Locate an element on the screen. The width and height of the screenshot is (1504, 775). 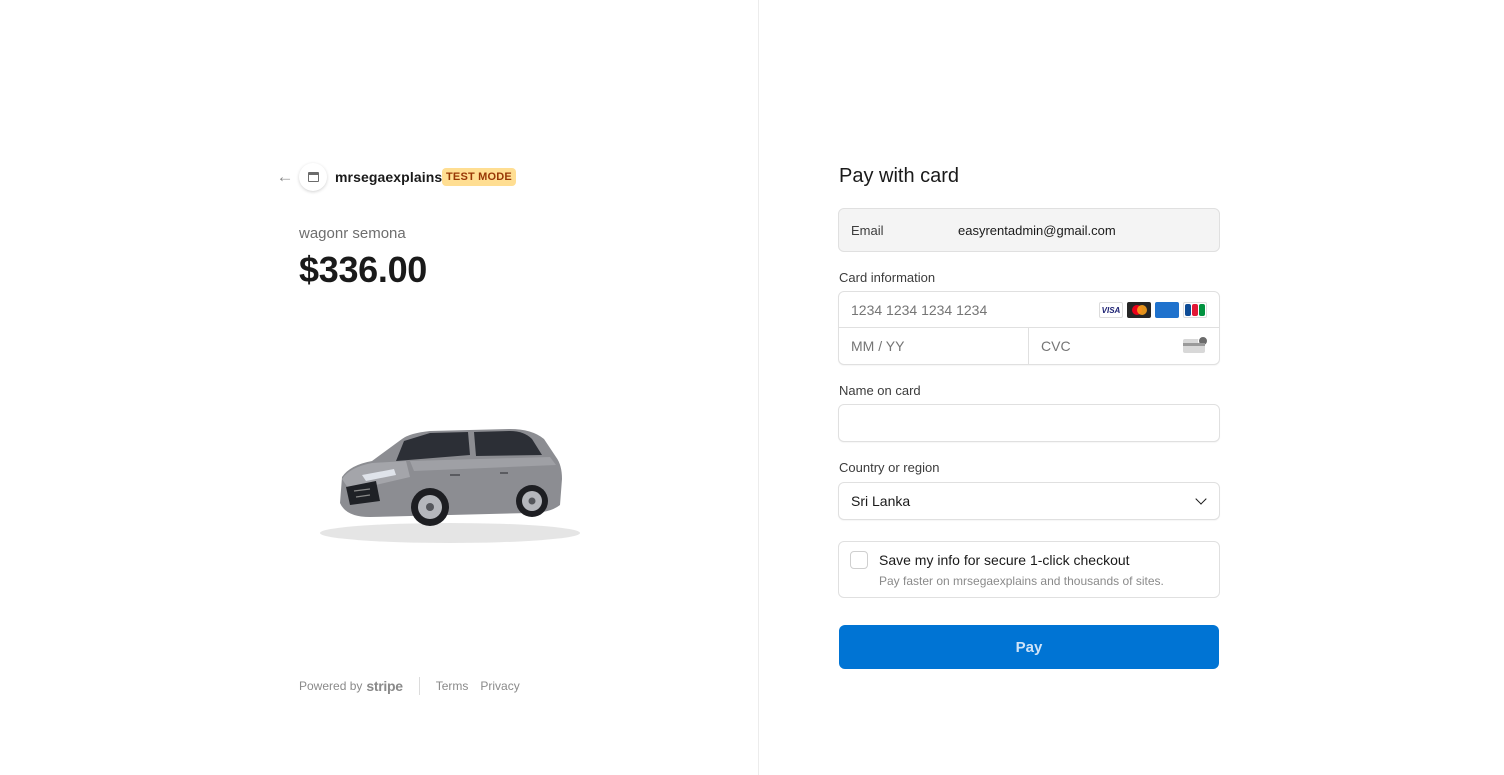
mastercard-icon is located at coordinates (1139, 310).